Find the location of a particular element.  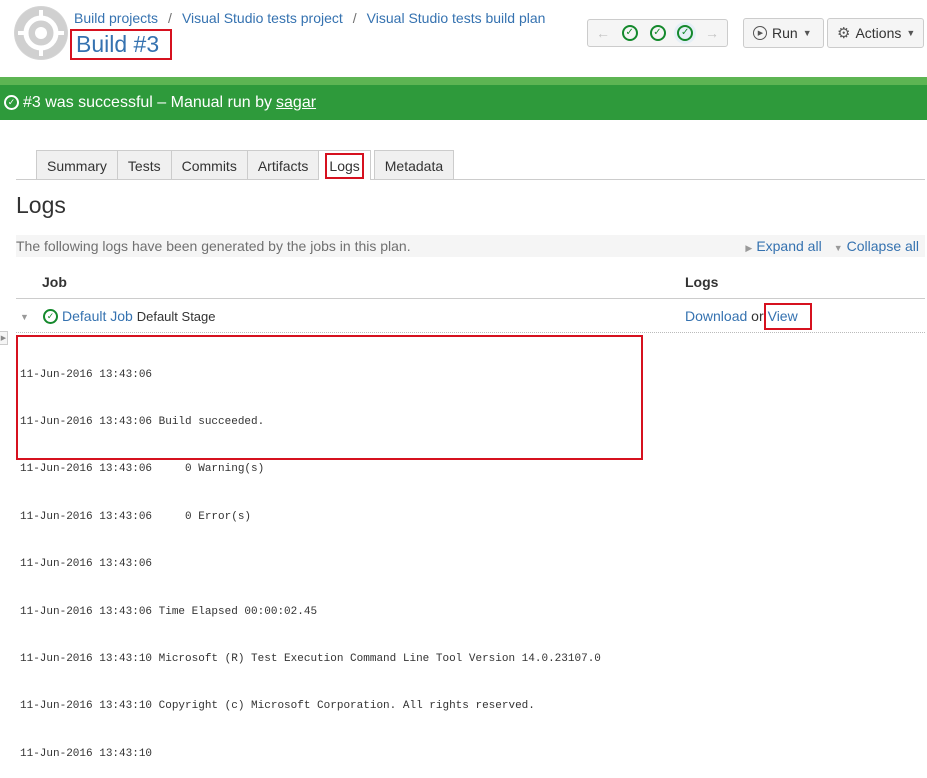

collapse-toggle-icon: ▼ is located at coordinates (24, 317).